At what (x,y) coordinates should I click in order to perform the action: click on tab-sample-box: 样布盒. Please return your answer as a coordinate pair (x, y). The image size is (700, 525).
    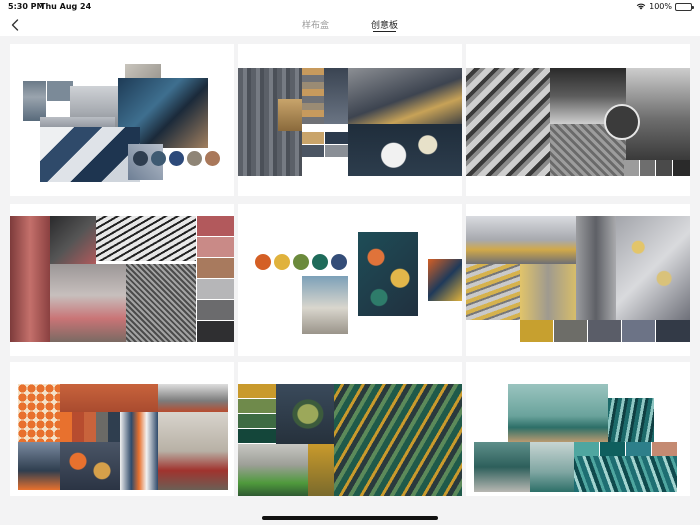
    Looking at the image, I should click on (315, 25).